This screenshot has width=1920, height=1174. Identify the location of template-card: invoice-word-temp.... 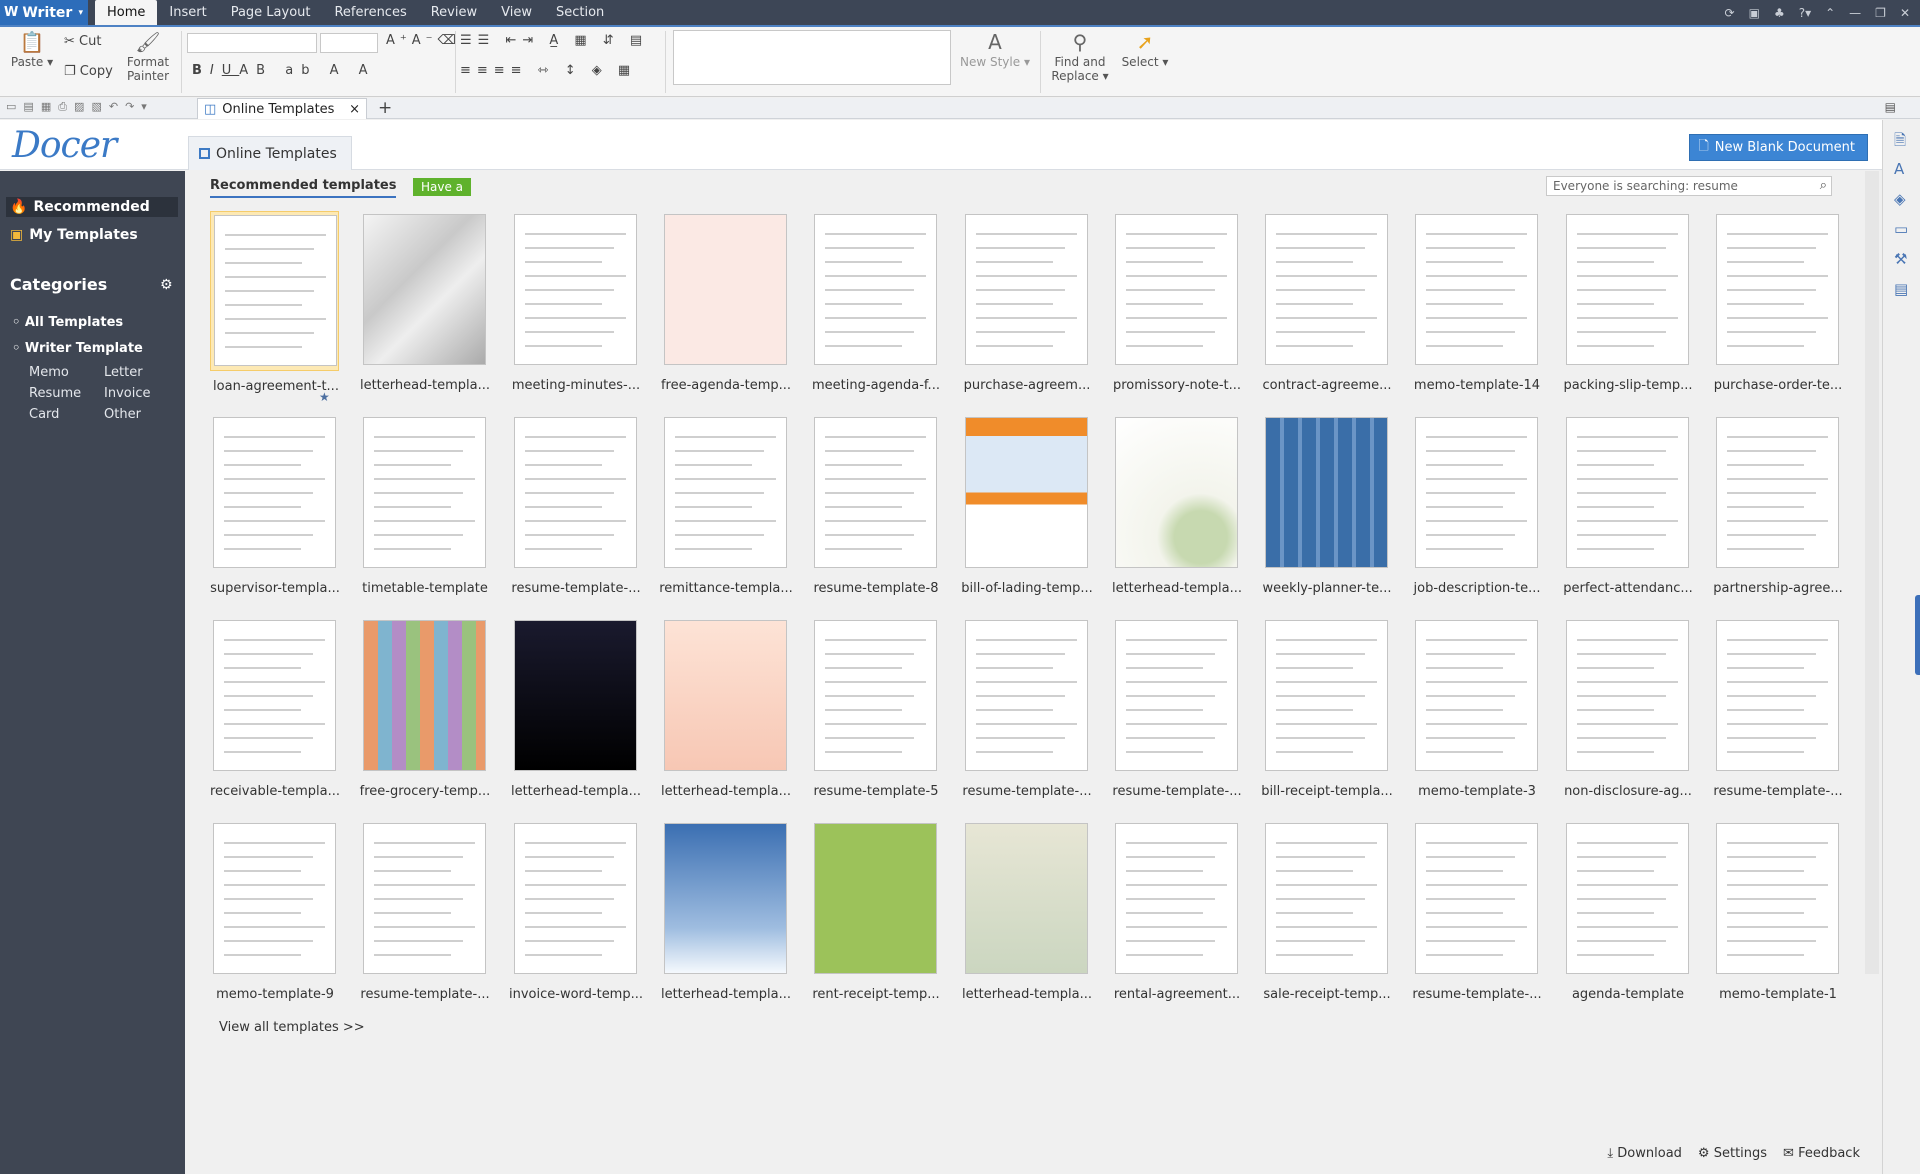
(576, 911).